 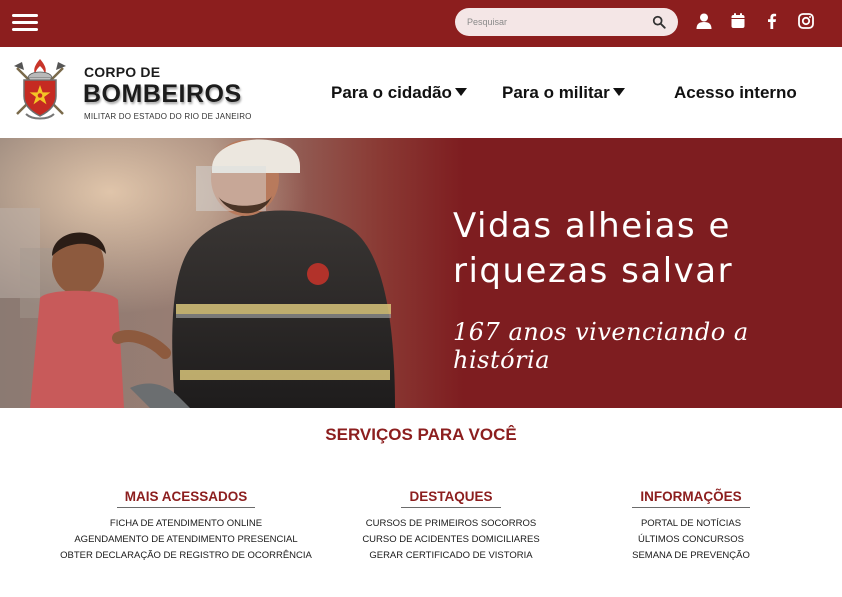 I want to click on nav-para-o-militar: Para o militar, so click(x=563, y=93).